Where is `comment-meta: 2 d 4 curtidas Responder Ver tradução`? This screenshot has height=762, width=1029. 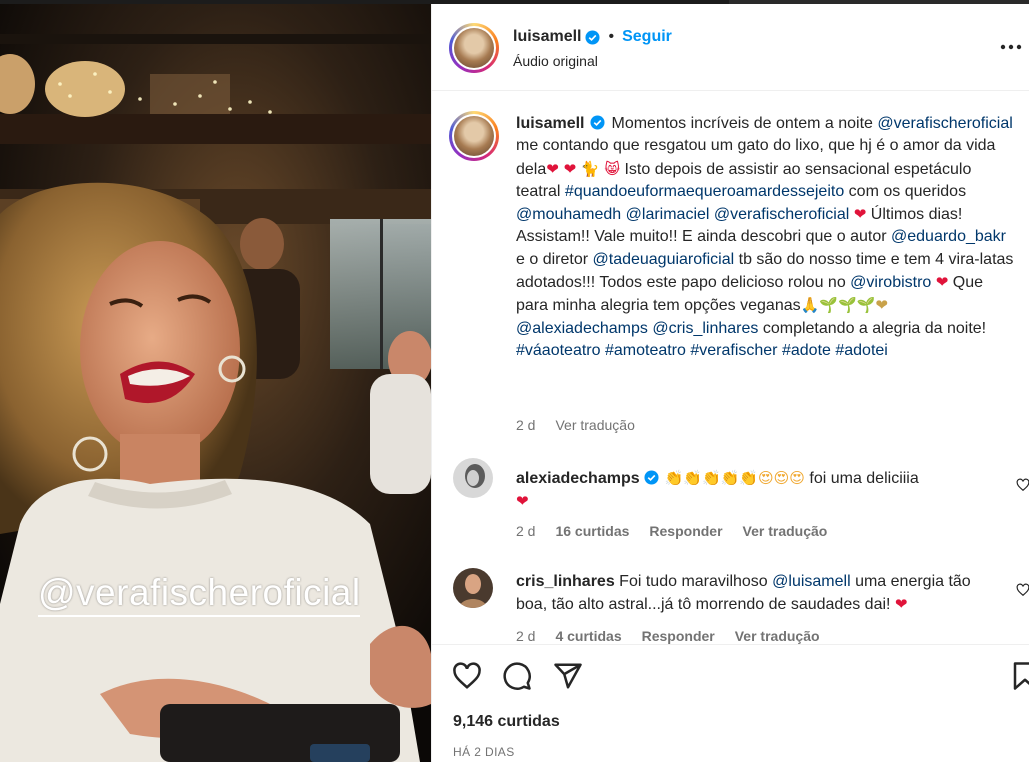
comment-meta: 2 d 4 curtidas Responder Ver tradução is located at coordinates (668, 636).